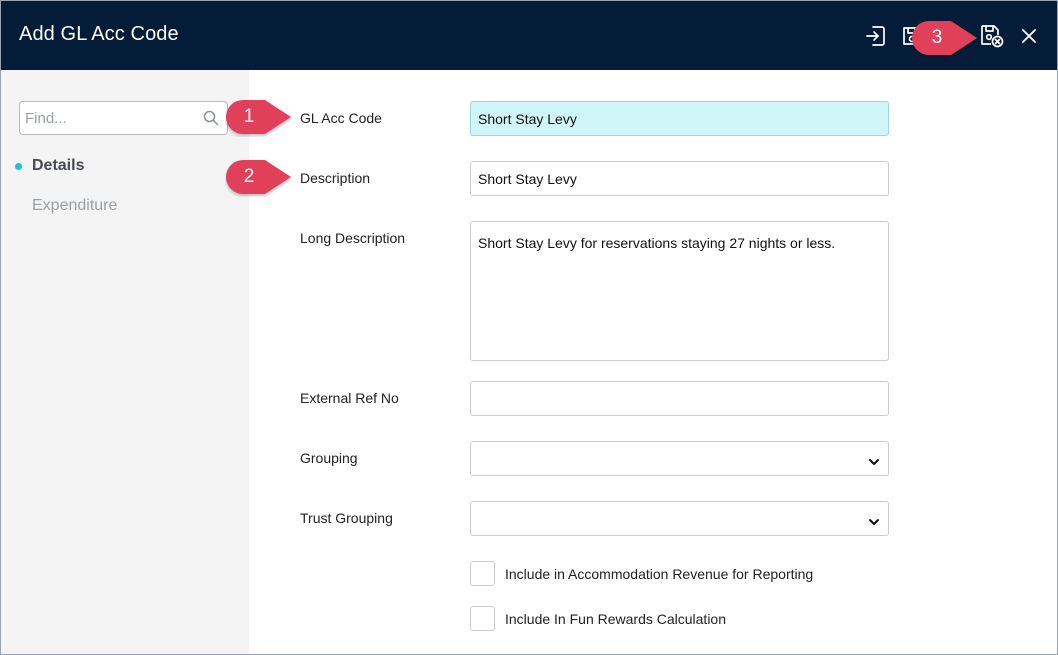 This screenshot has height=655, width=1058. What do you see at coordinates (679, 458) in the screenshot?
I see `grouping-select` at bounding box center [679, 458].